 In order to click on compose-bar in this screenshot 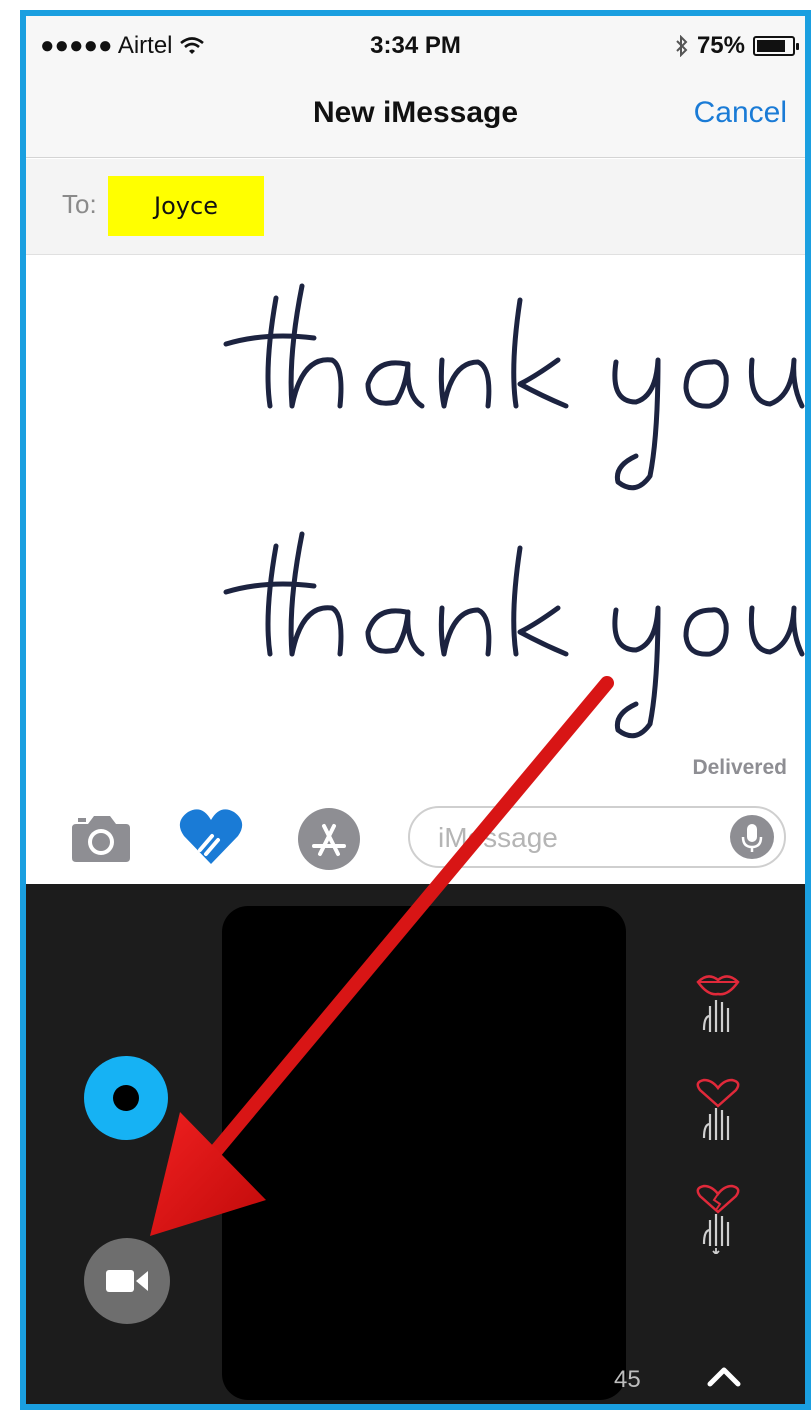, I will do `click(415, 838)`.